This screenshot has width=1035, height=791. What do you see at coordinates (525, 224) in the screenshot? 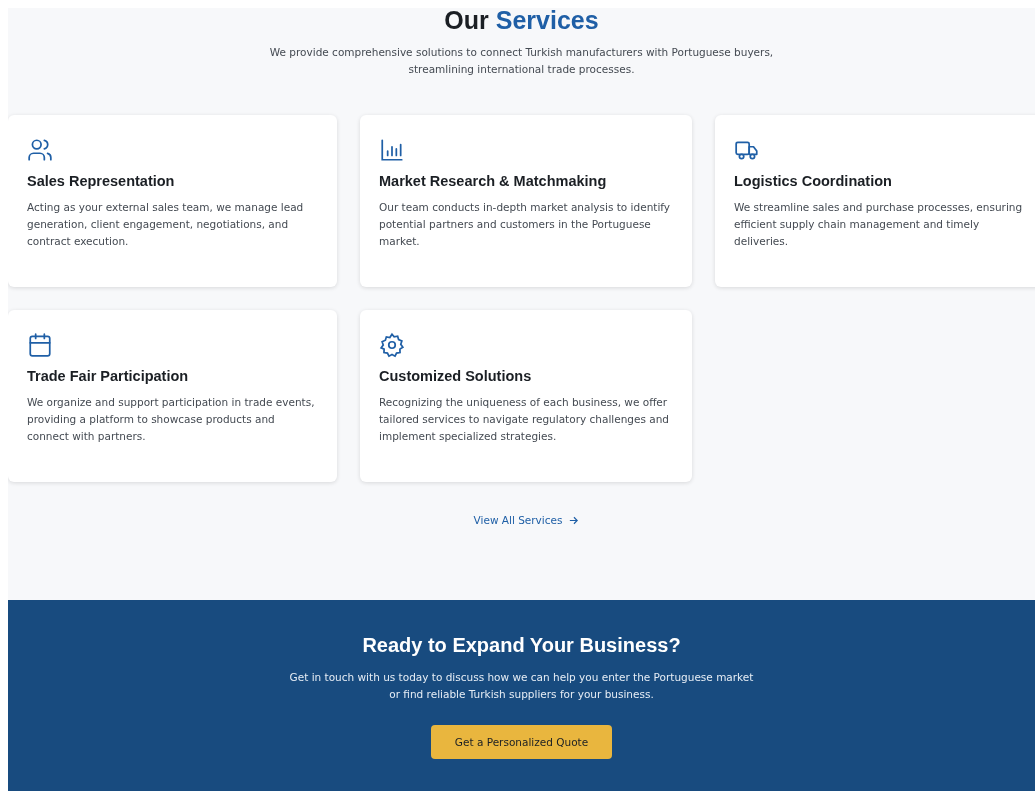
I see `card-description: Our team conducts in-depth market analysis to identify potential partners and customers in the Portuguese market.` at bounding box center [525, 224].